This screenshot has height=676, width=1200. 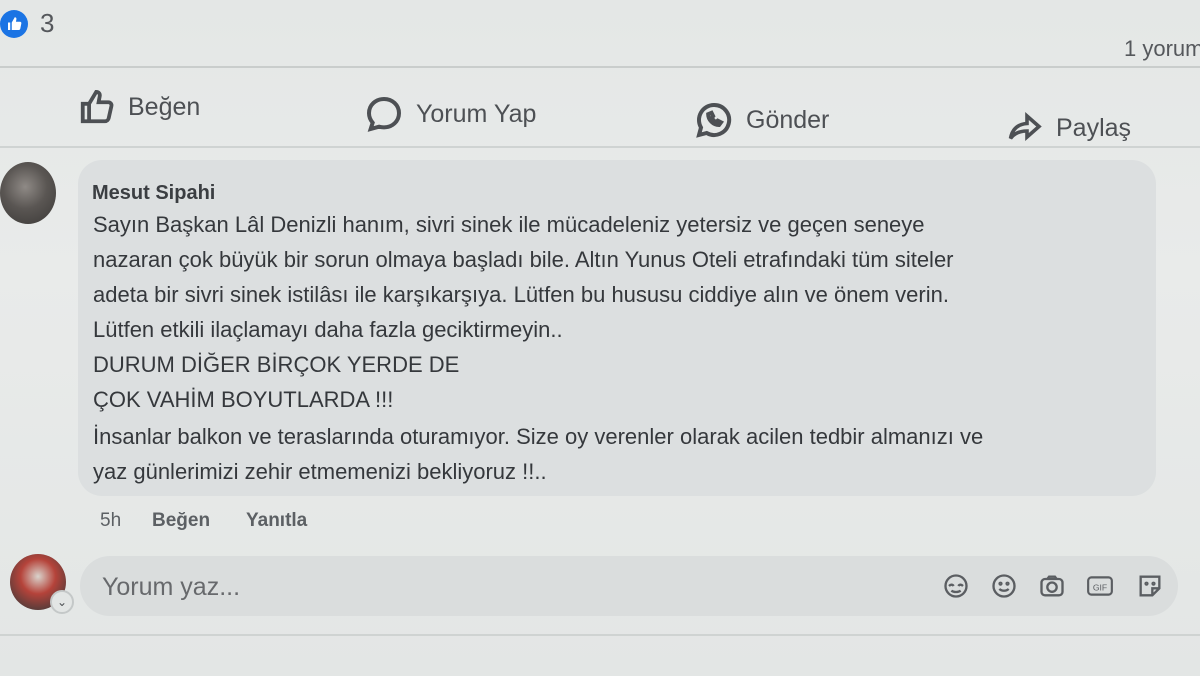 I want to click on whatsapp-icon, so click(x=714, y=120).